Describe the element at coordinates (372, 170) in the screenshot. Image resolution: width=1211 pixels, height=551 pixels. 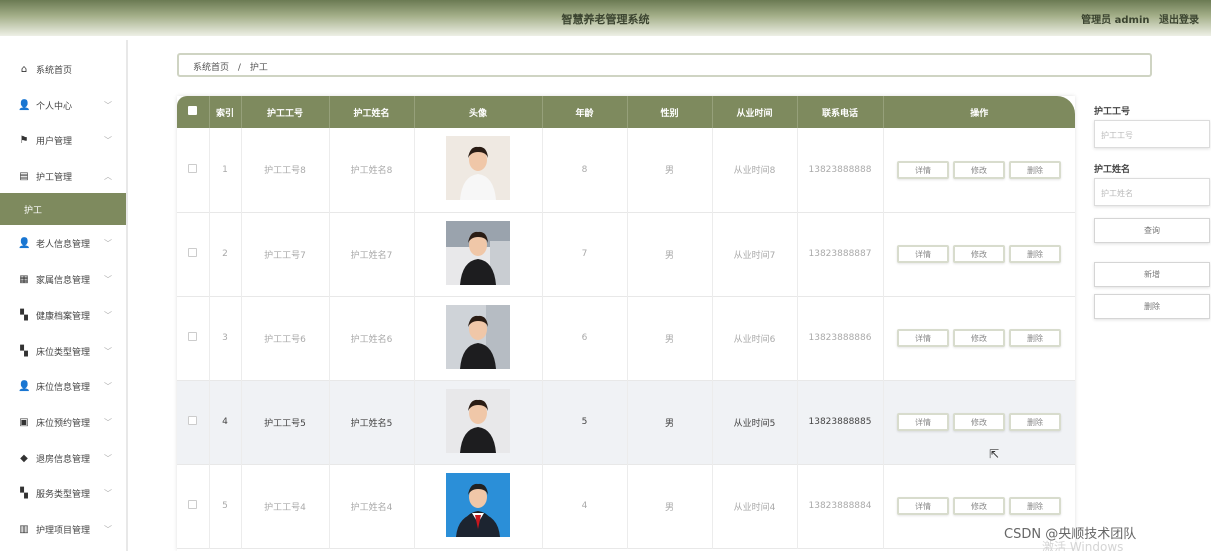
I see `cell-name: 护工姓名8` at that location.